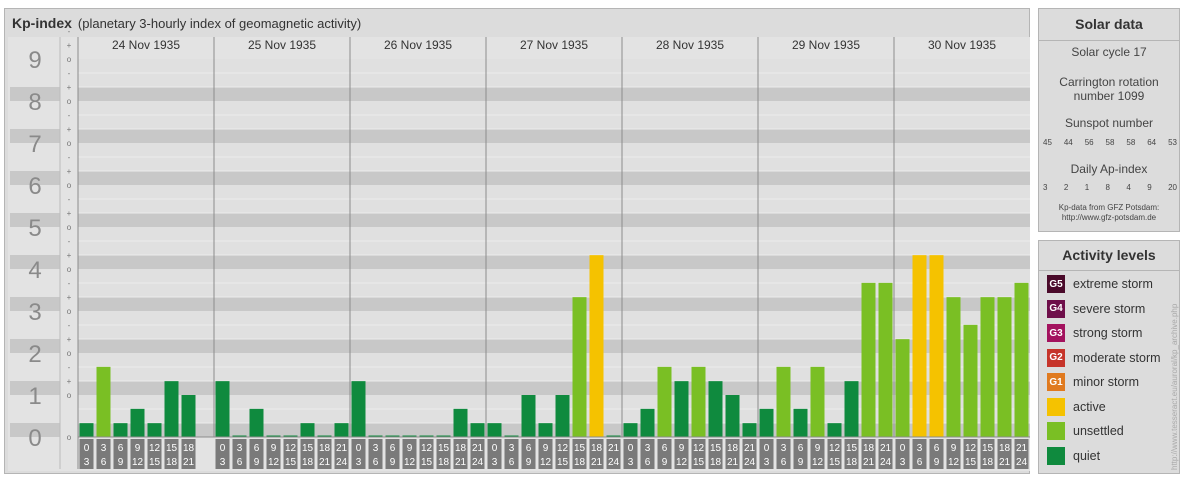 This screenshot has width=1184, height=480. What do you see at coordinates (34, 186) in the screenshot?
I see `kp-tick-label: 6` at bounding box center [34, 186].